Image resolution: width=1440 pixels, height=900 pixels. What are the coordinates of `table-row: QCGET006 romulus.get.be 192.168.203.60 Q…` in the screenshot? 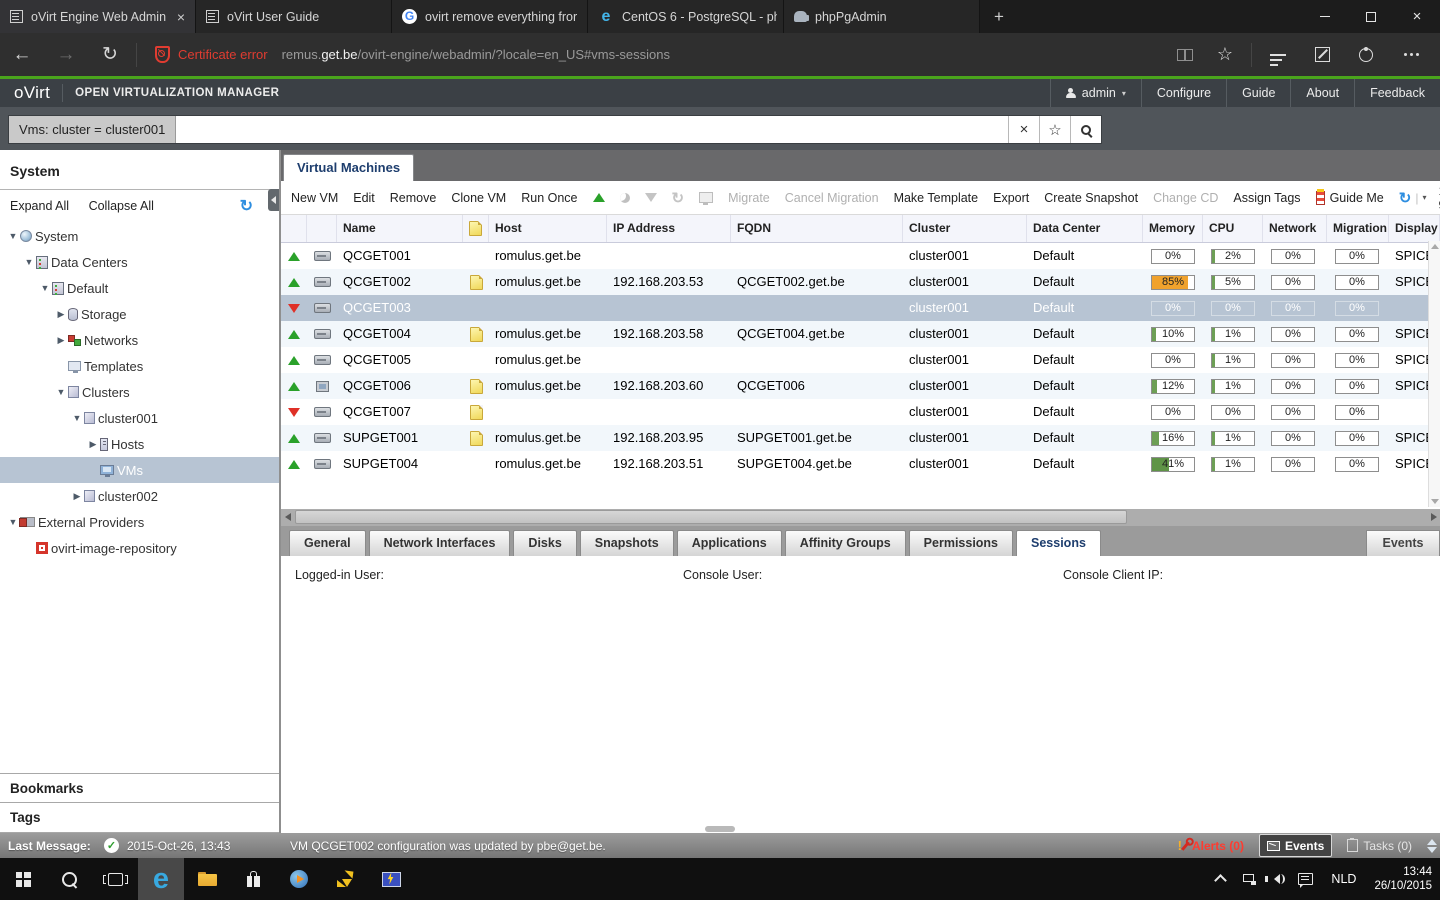 It's located at (860, 386).